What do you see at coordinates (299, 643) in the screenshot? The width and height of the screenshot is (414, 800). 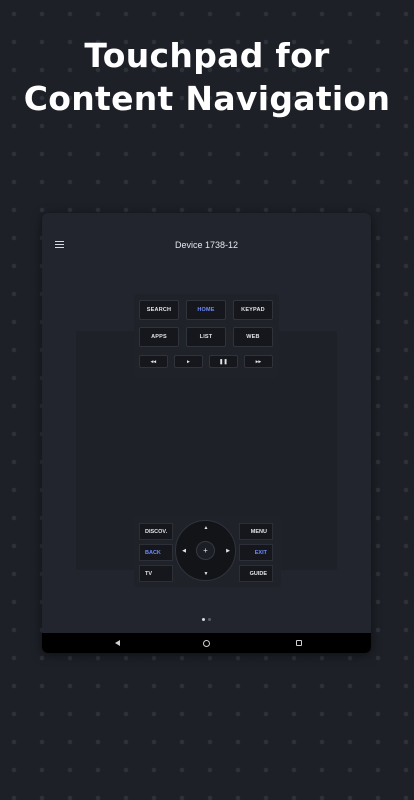 I see `recents-square-icon` at bounding box center [299, 643].